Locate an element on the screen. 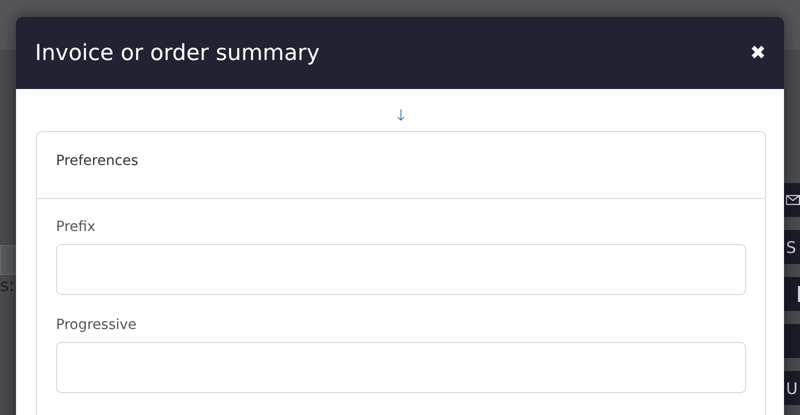 The image size is (800, 415). card-title: Preferences is located at coordinates (97, 161).